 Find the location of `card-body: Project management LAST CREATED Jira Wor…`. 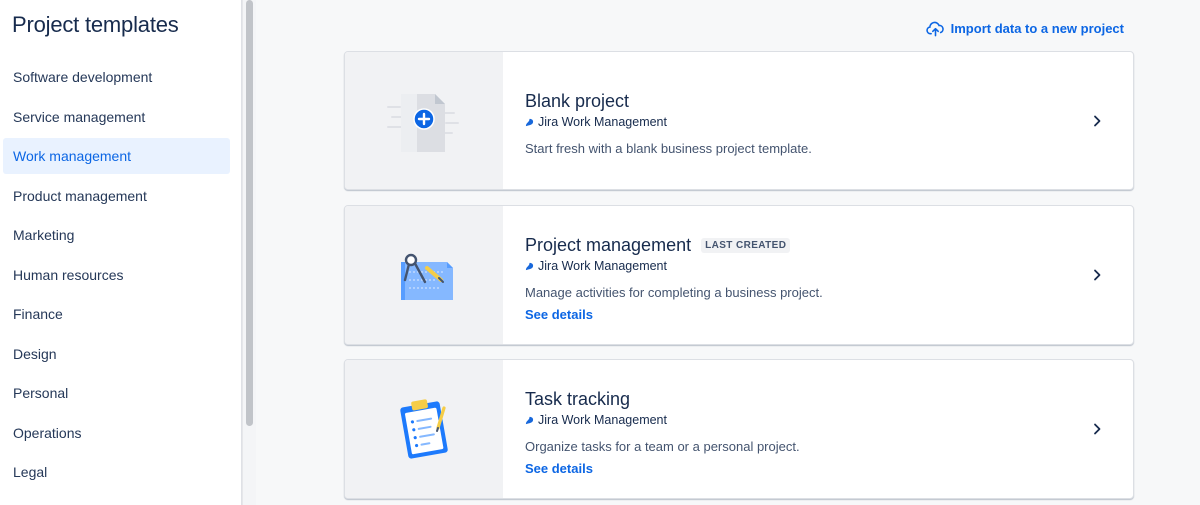

card-body: Project management LAST CREATED Jira Wor… is located at coordinates (818, 275).